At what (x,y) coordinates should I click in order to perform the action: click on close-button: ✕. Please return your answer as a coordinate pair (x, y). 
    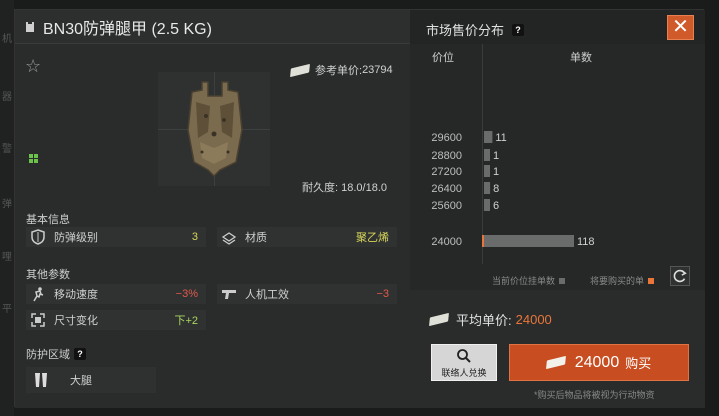
    Looking at the image, I should click on (680, 27).